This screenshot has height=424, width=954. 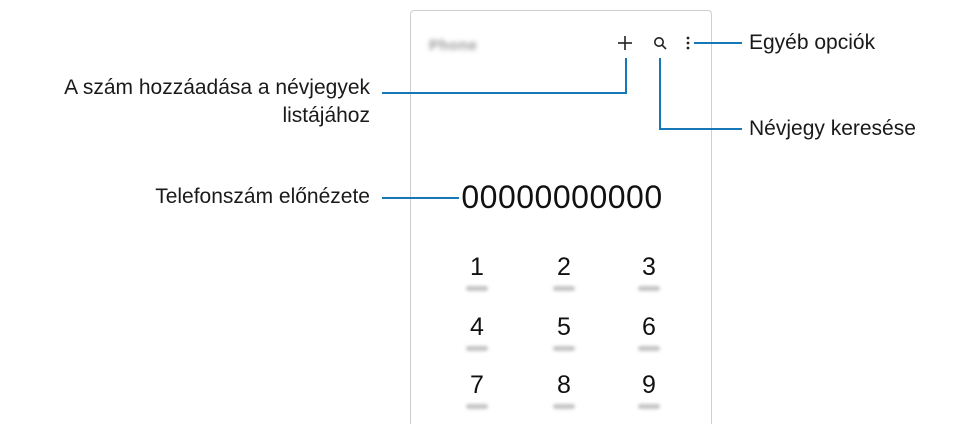 I want to click on more-options-icon, so click(x=688, y=43).